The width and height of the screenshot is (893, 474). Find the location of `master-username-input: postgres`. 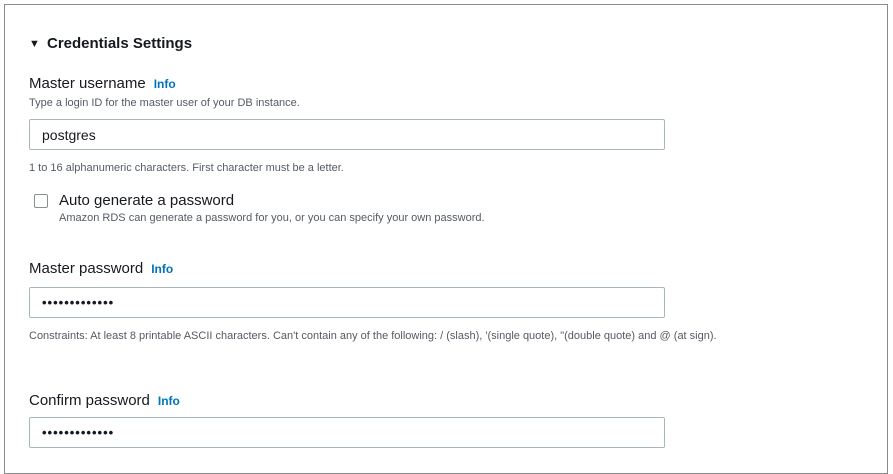

master-username-input: postgres is located at coordinates (347, 134).